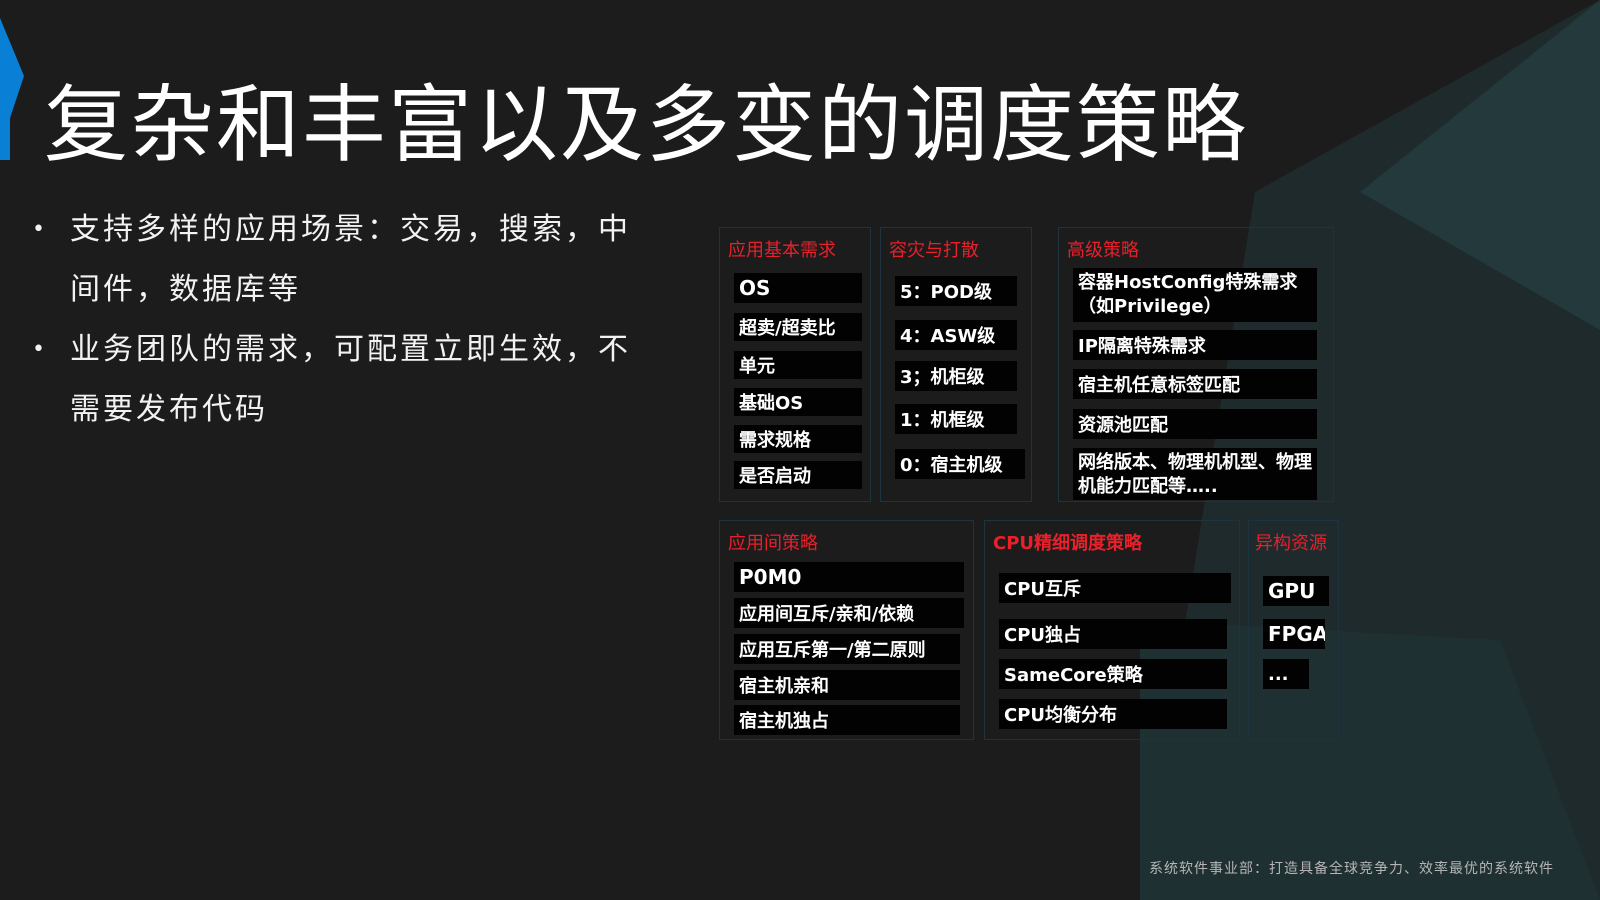 This screenshot has height=900, width=1600. Describe the element at coordinates (956, 376) in the screenshot. I see `item-rack-level: 3；机柜级` at that location.